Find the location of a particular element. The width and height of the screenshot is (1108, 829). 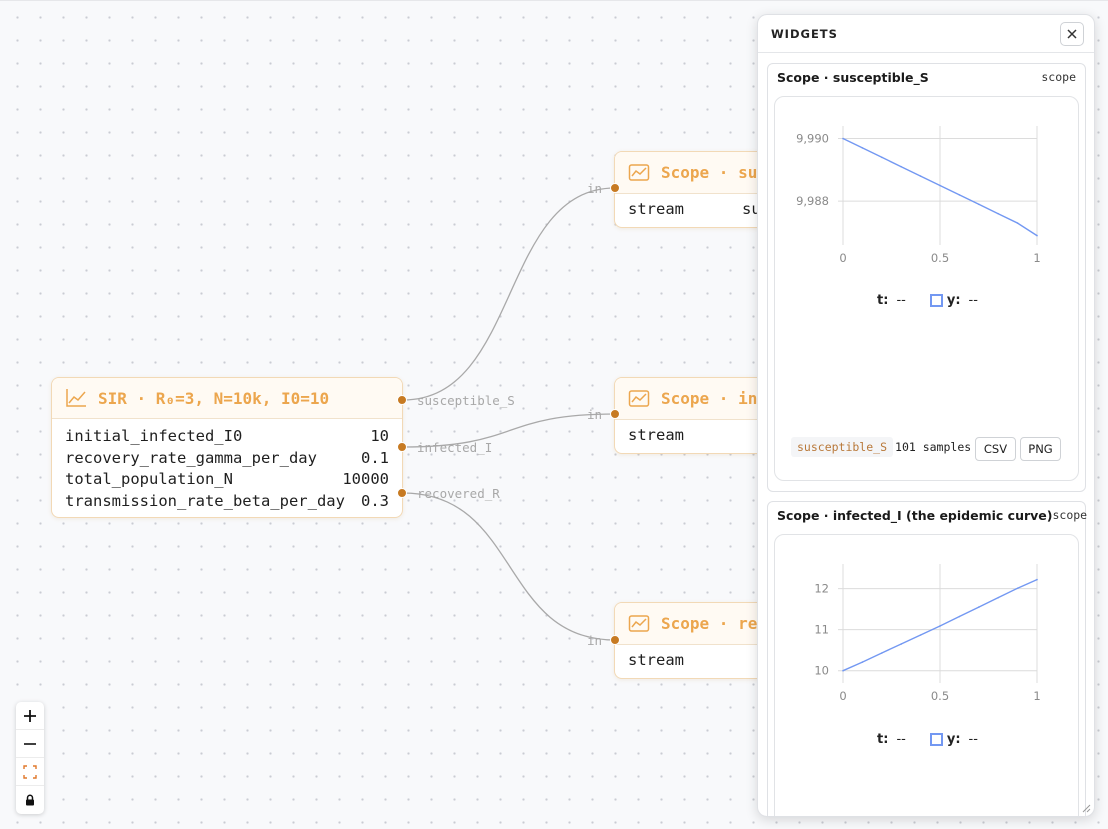

param-value: 0.1 is located at coordinates (375, 457).